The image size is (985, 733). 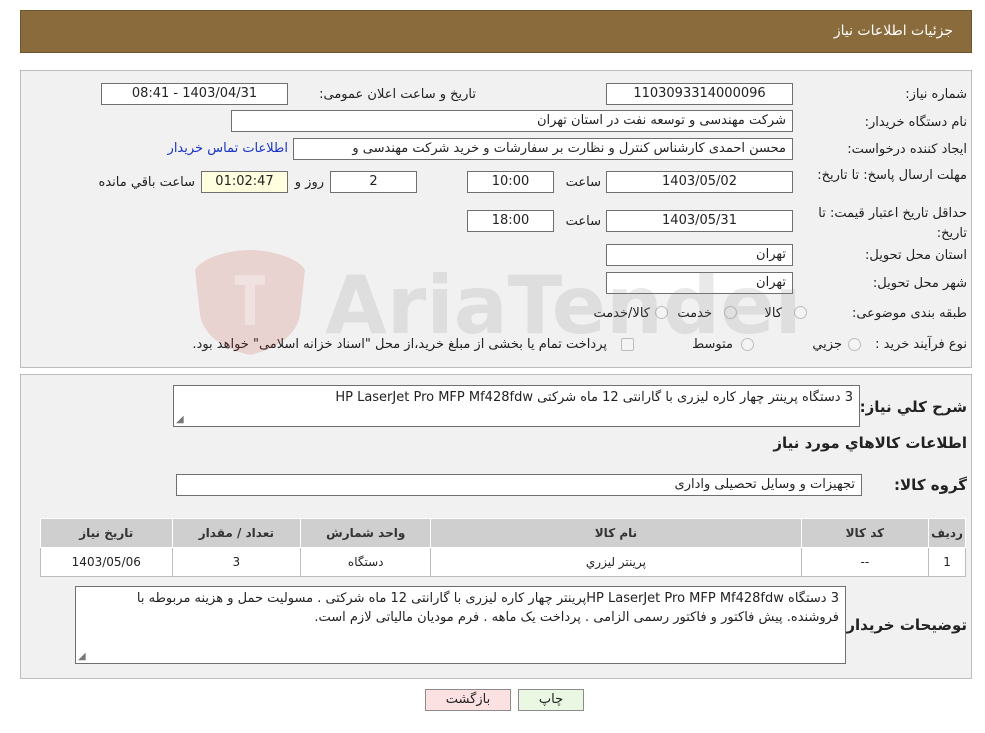 What do you see at coordinates (892, 175) in the screenshot?
I see `reply-deadline-label: مهلت ارسال پاسخ: تا تاریخ:` at bounding box center [892, 175].